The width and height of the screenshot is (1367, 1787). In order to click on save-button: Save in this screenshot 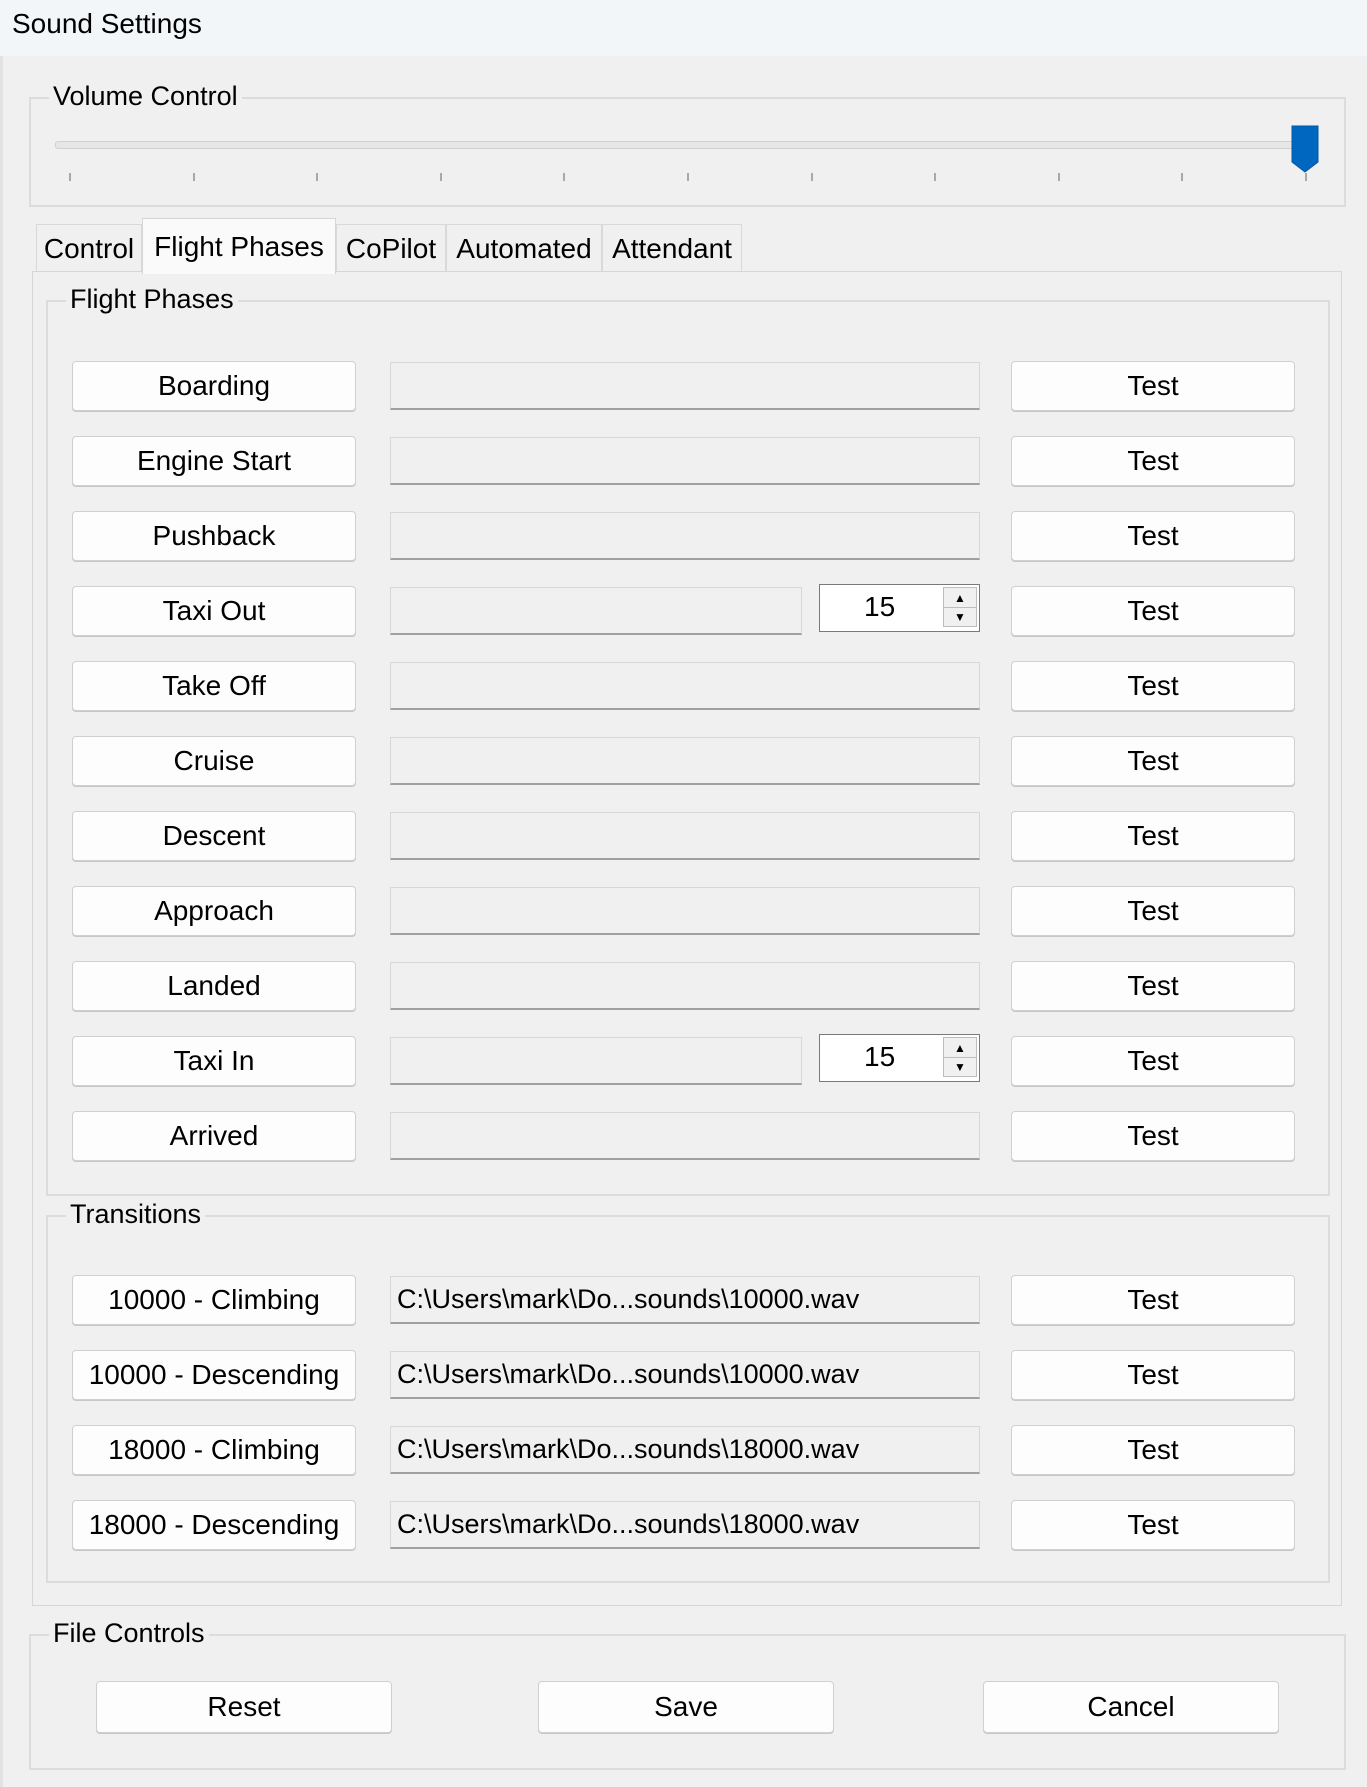, I will do `click(686, 1707)`.